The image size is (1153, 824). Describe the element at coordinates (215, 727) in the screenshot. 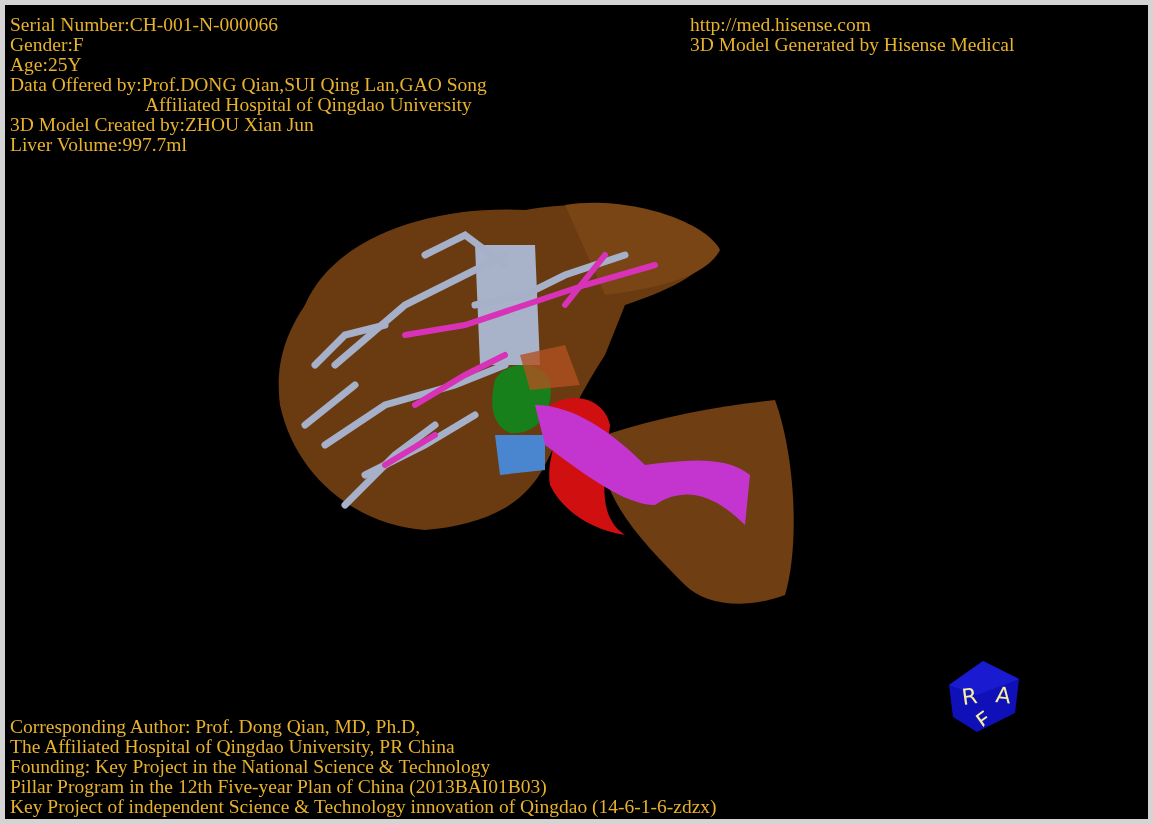

I see `info-text: Corresponding Author: Prof. Dong Qian, MD, Ph.D,` at that location.